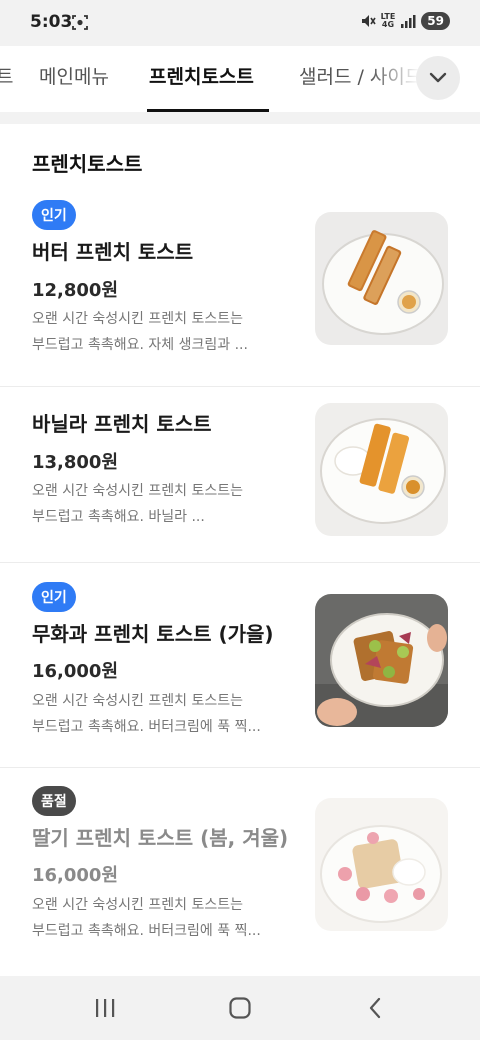 The width and height of the screenshot is (480, 1040). I want to click on home-button, so click(240, 1008).